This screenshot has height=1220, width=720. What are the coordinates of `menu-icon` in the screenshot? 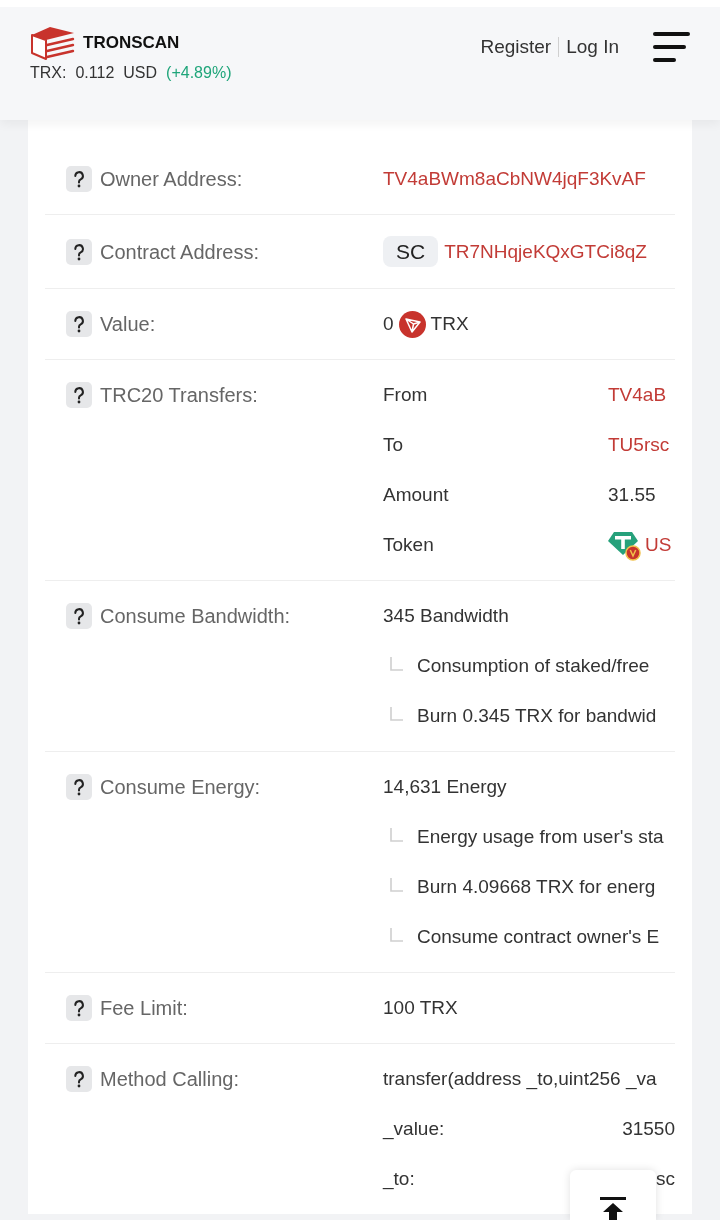 It's located at (671, 47).